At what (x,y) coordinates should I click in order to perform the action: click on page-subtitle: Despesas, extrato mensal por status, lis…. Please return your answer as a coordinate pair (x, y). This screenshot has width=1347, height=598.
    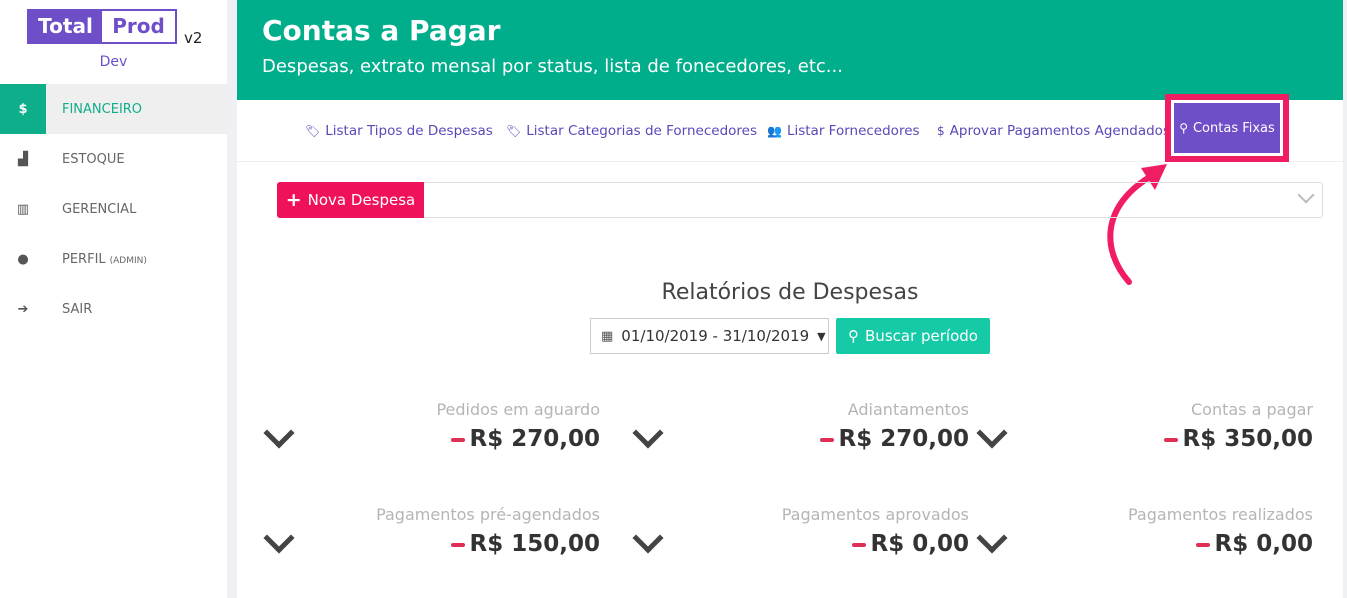
    Looking at the image, I should click on (552, 66).